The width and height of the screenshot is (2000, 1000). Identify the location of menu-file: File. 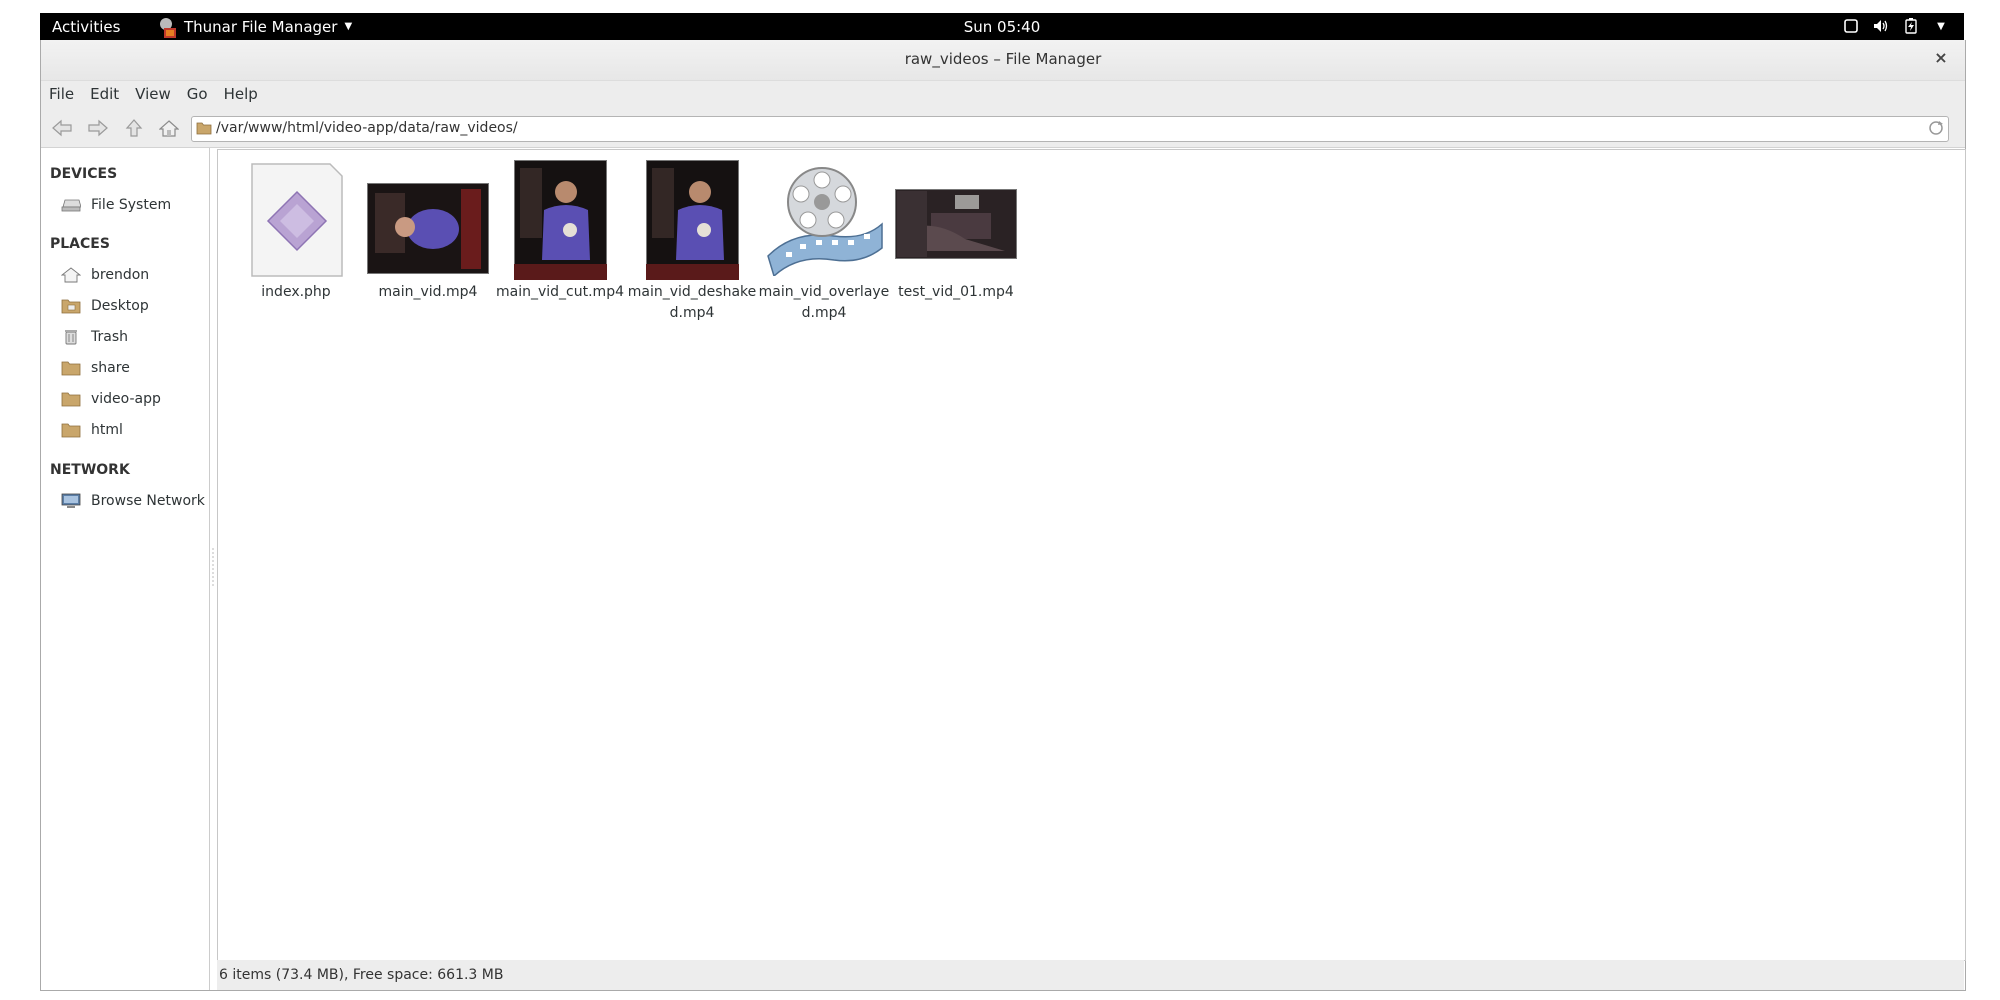
(61, 95).